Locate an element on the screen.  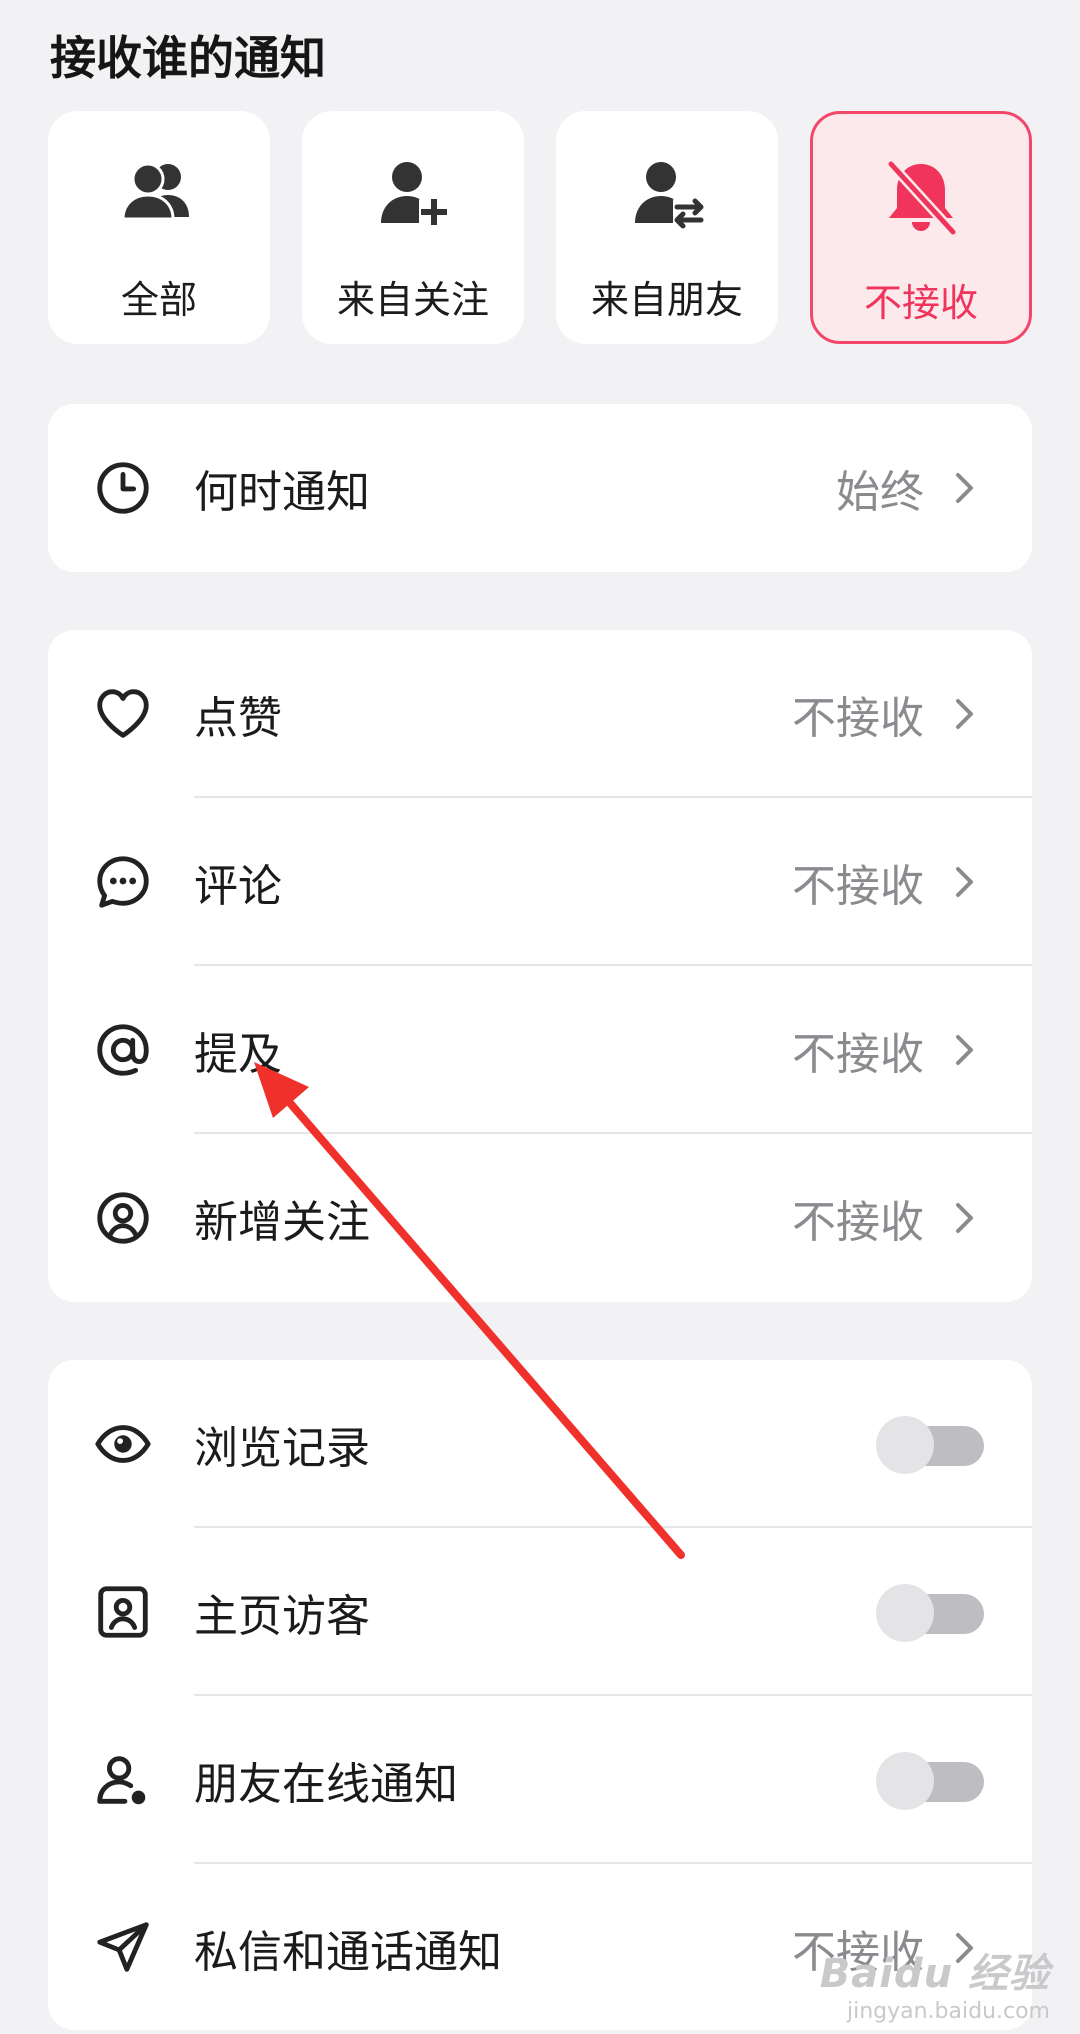
option-friends: 来自朋友 is located at coordinates (667, 227).